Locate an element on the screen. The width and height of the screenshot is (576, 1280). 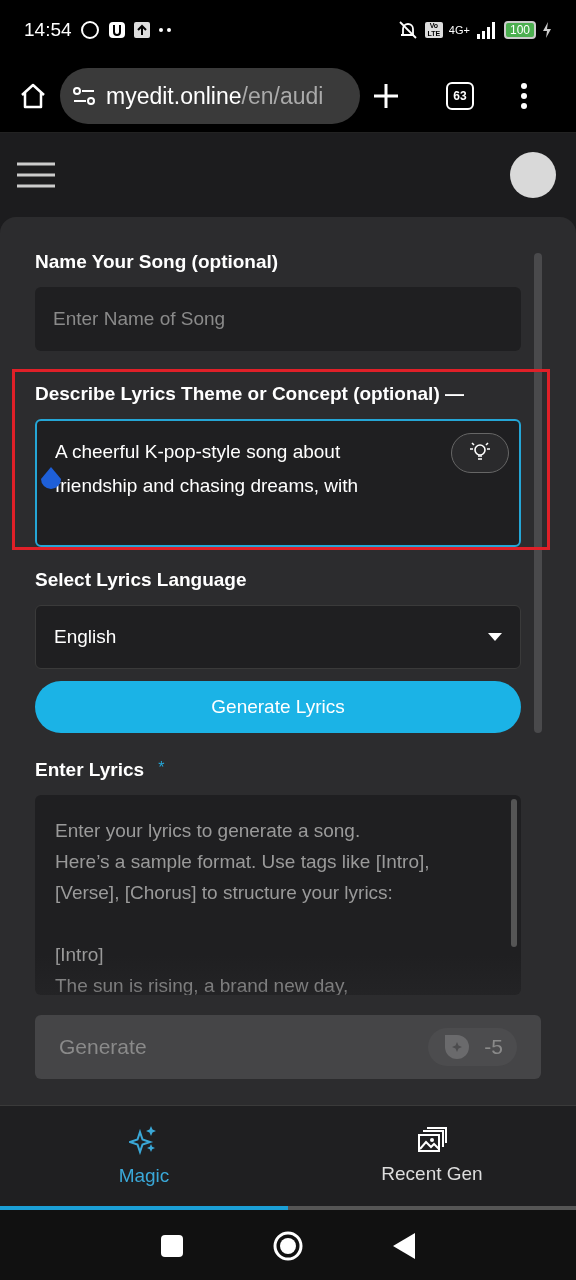
idea-button is located at coordinates (480, 453).